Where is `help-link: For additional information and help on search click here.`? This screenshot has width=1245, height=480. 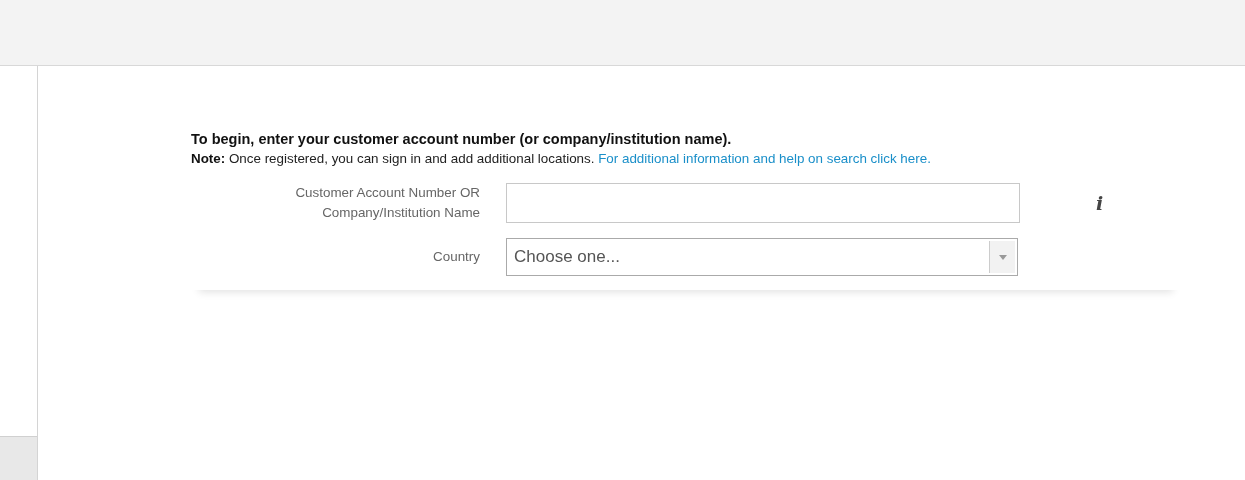 help-link: For additional information and help on search click here. is located at coordinates (764, 158).